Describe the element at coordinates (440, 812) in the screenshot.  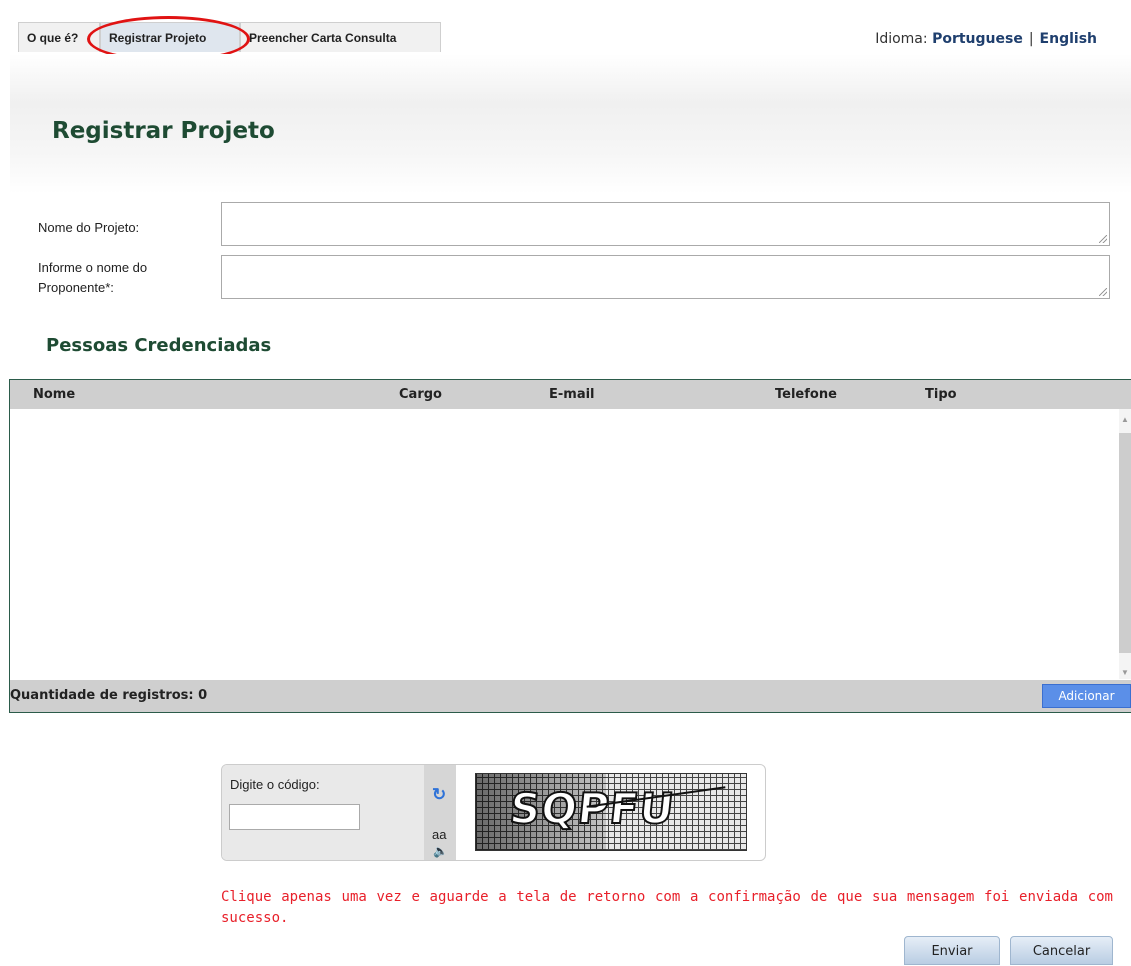
I see `captcha-tools: ↻ aa 🔈` at that location.